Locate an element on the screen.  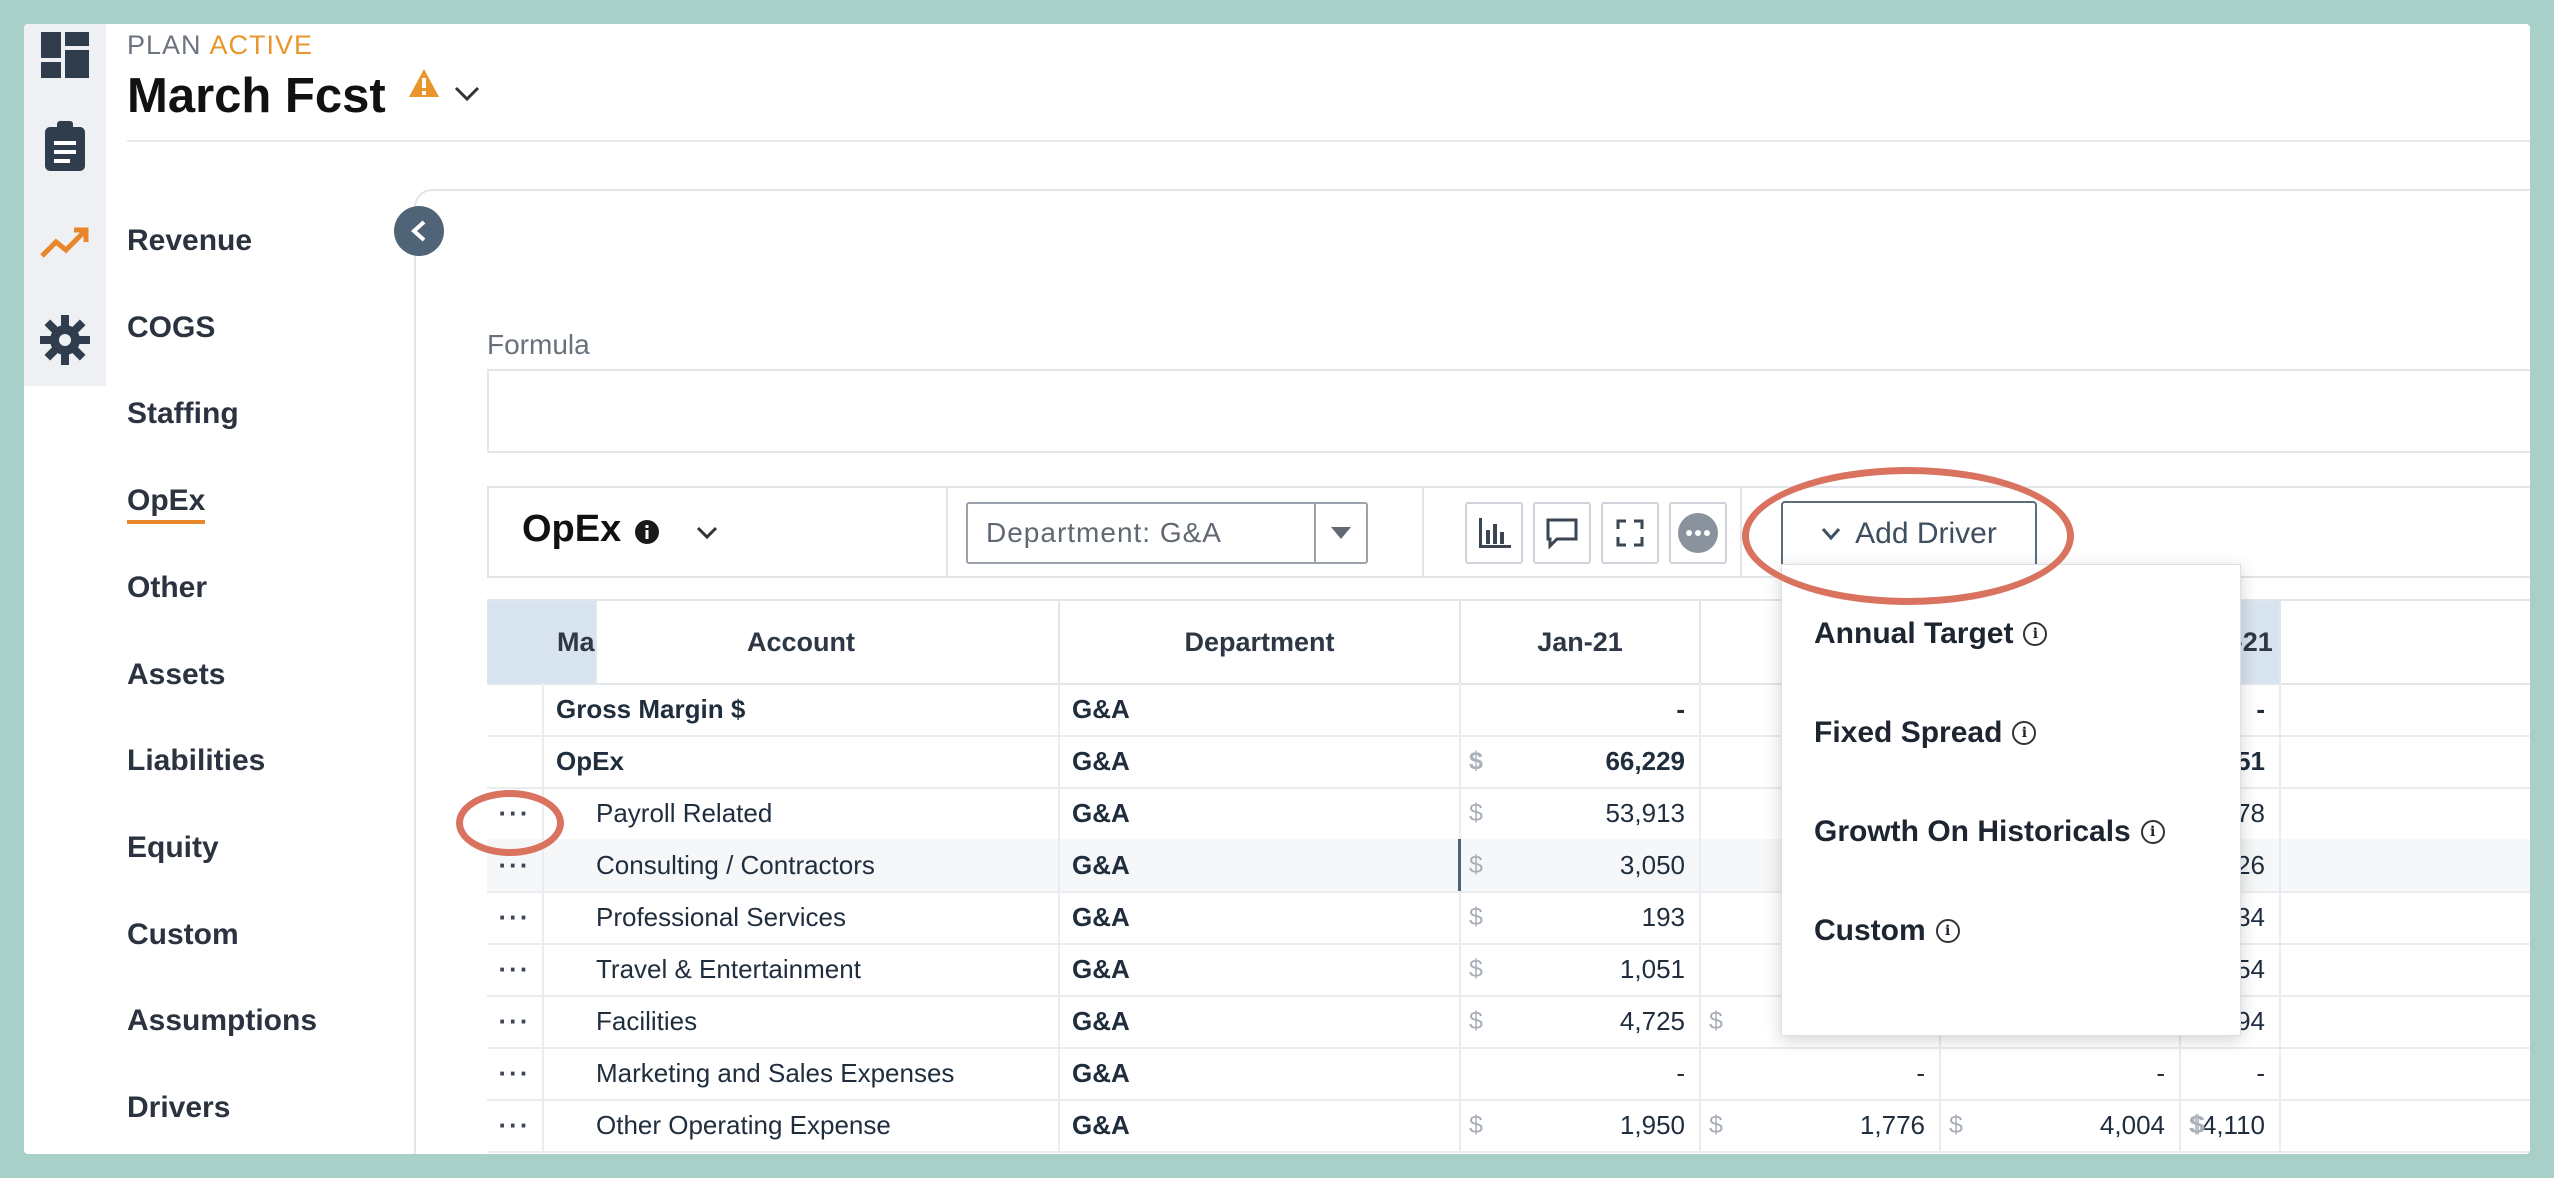
account-cell: Consulting / Contractors is located at coordinates (802, 865).